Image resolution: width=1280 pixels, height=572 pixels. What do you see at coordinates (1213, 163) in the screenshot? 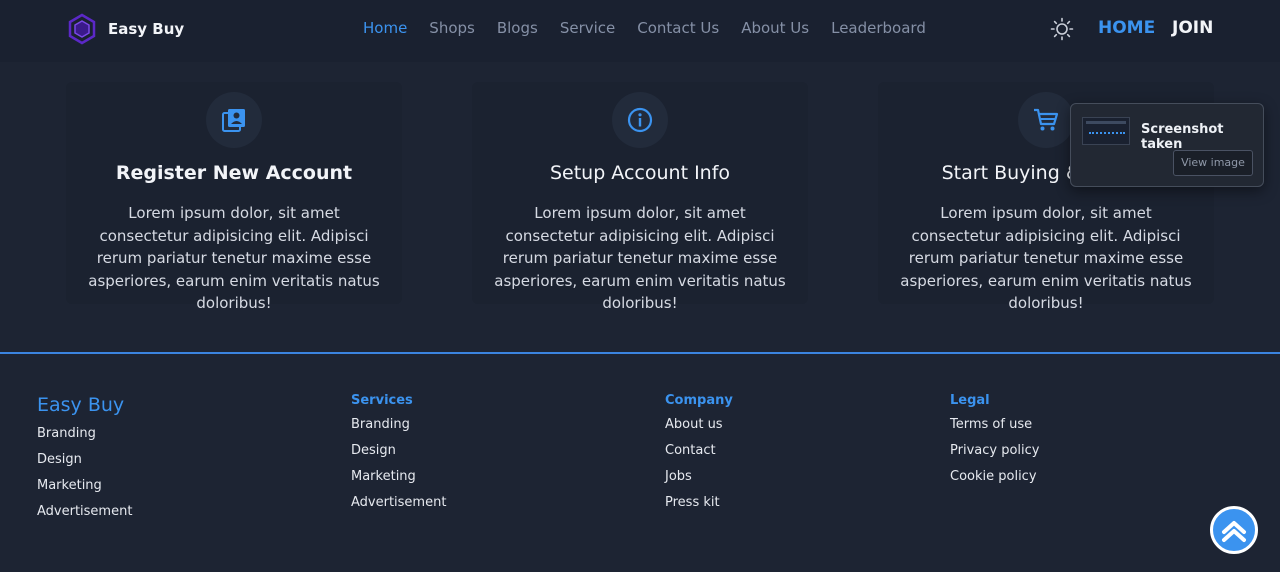
I see `view-image-button: View image` at bounding box center [1213, 163].